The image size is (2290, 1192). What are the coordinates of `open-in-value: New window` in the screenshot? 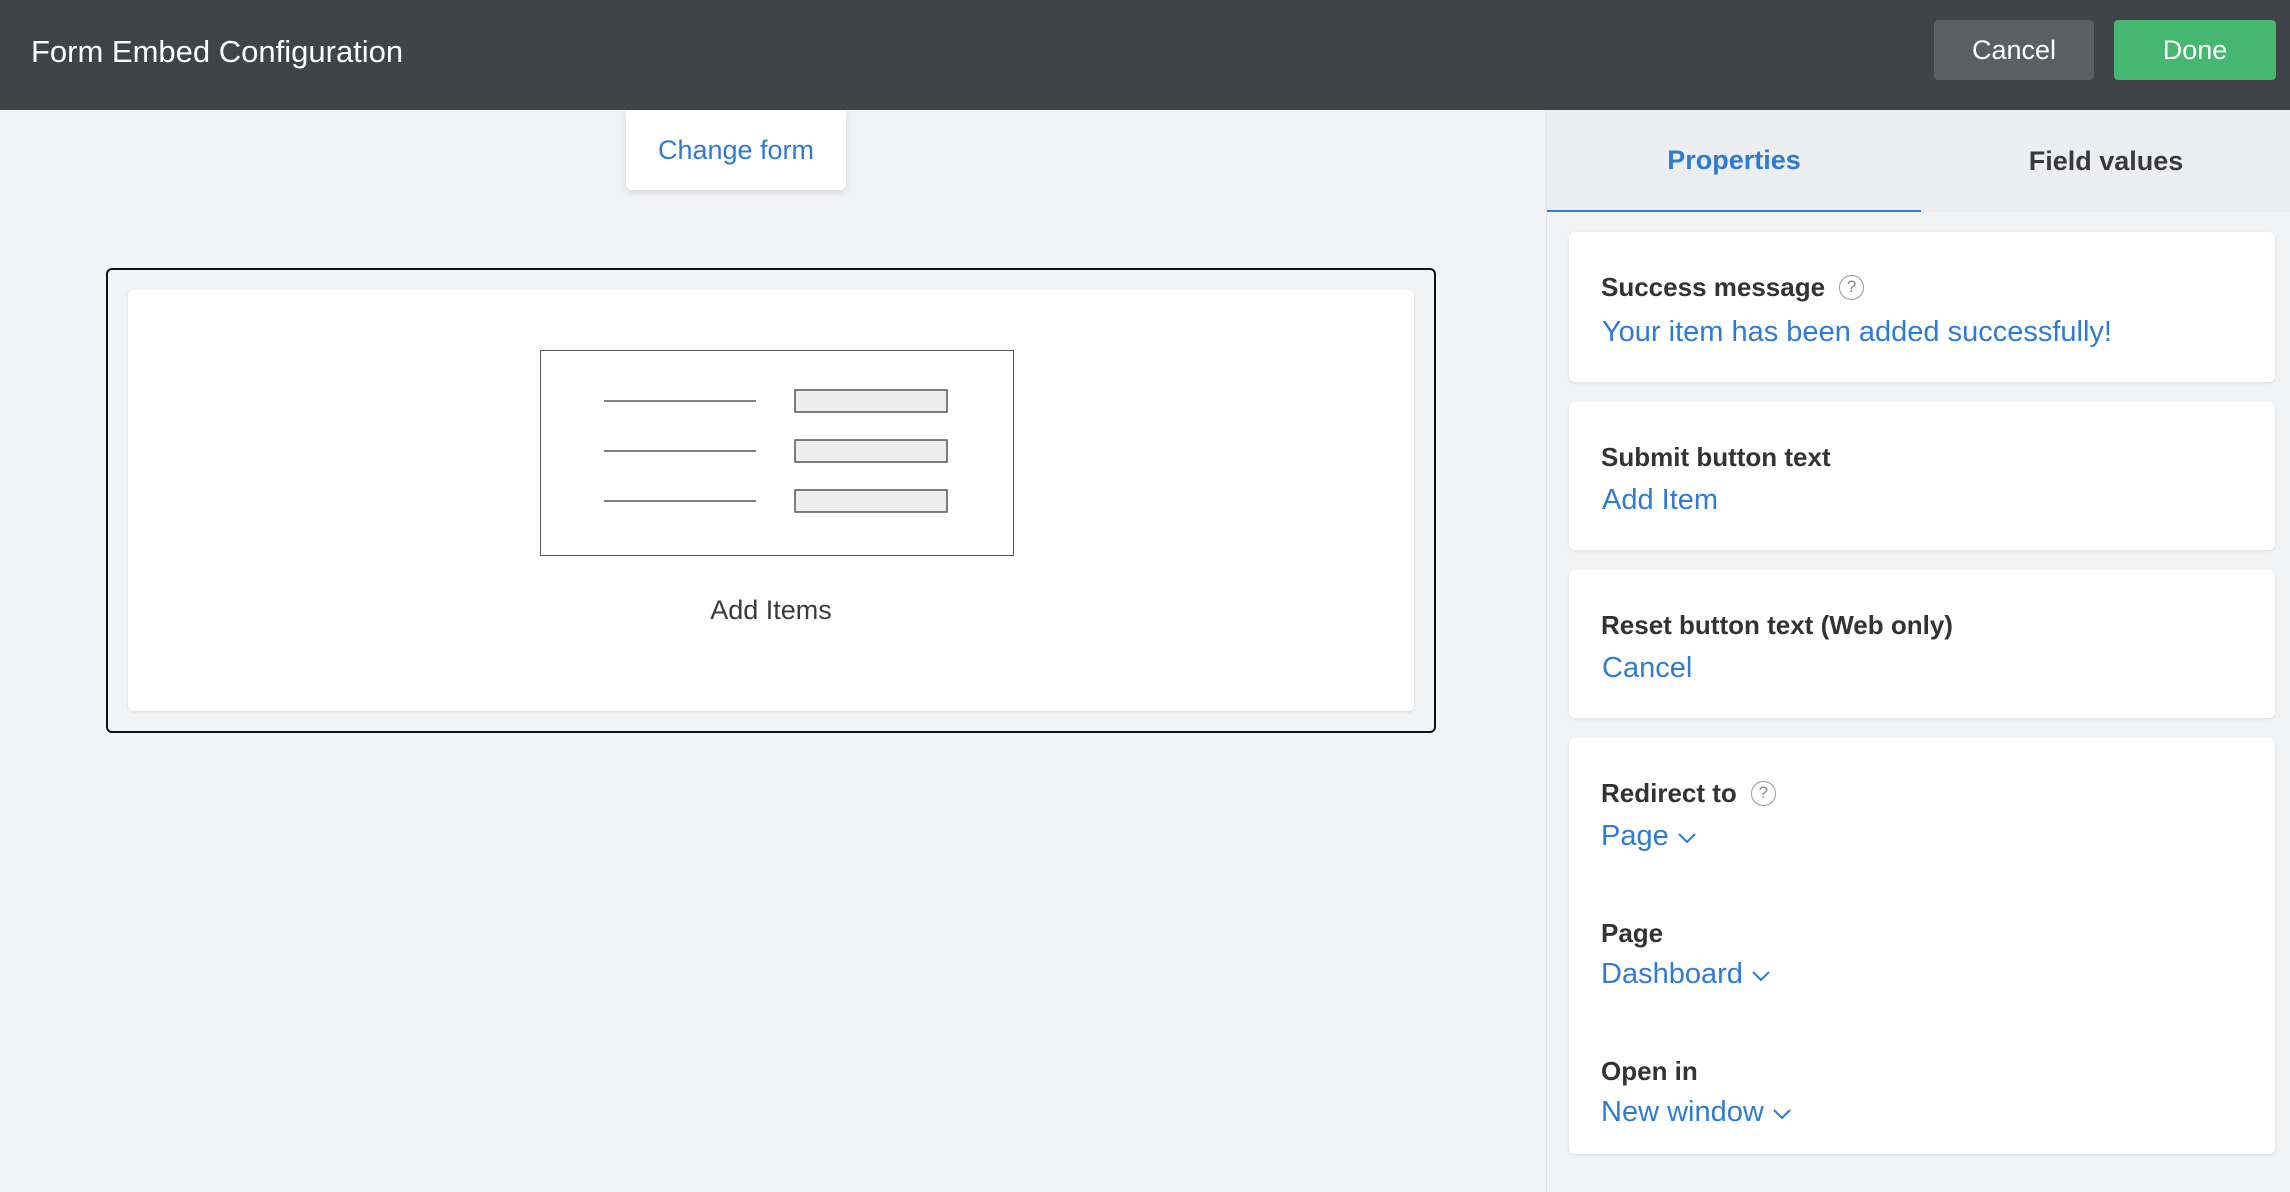 It's located at (1682, 1112).